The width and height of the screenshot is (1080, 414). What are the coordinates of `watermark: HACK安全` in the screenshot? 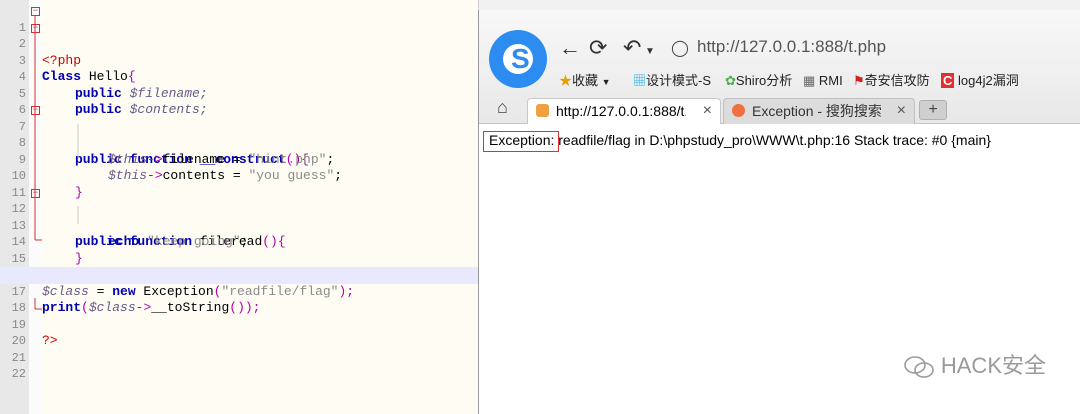 It's located at (974, 364).